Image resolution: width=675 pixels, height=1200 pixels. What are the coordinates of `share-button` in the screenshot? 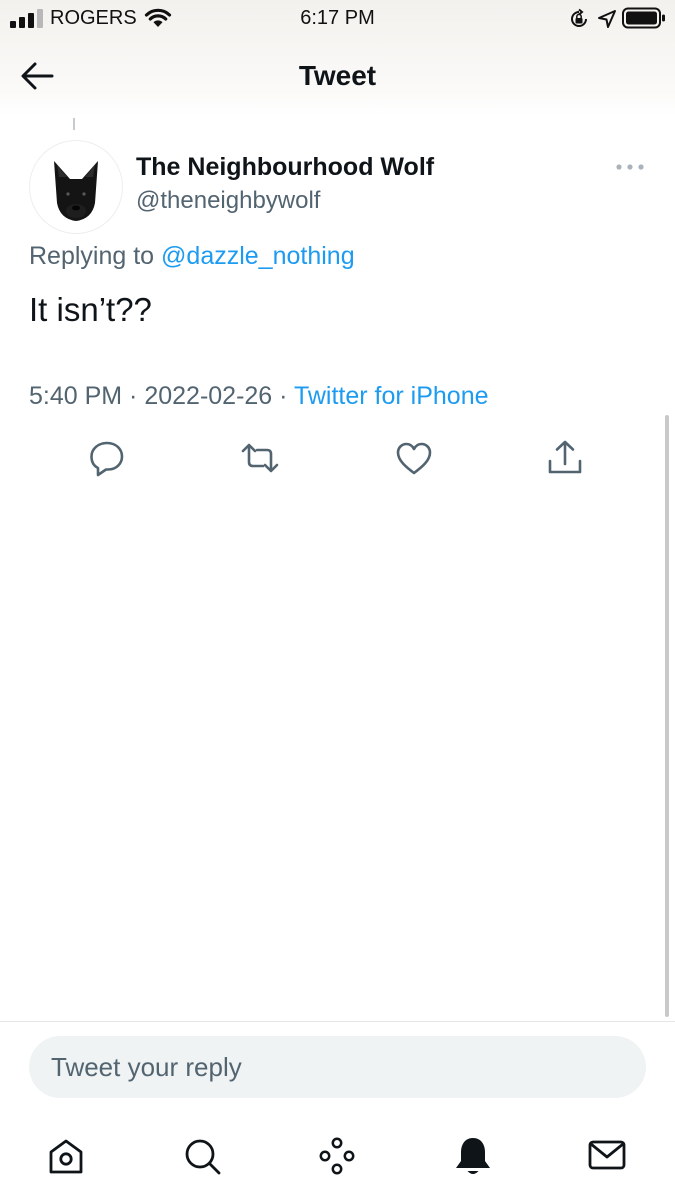 It's located at (565, 458).